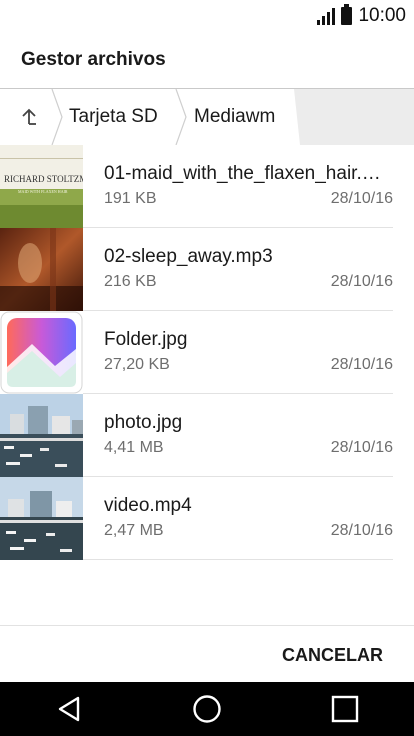 This screenshot has width=414, height=736. What do you see at coordinates (134, 447) in the screenshot?
I see `file-size: 4,41 MB` at bounding box center [134, 447].